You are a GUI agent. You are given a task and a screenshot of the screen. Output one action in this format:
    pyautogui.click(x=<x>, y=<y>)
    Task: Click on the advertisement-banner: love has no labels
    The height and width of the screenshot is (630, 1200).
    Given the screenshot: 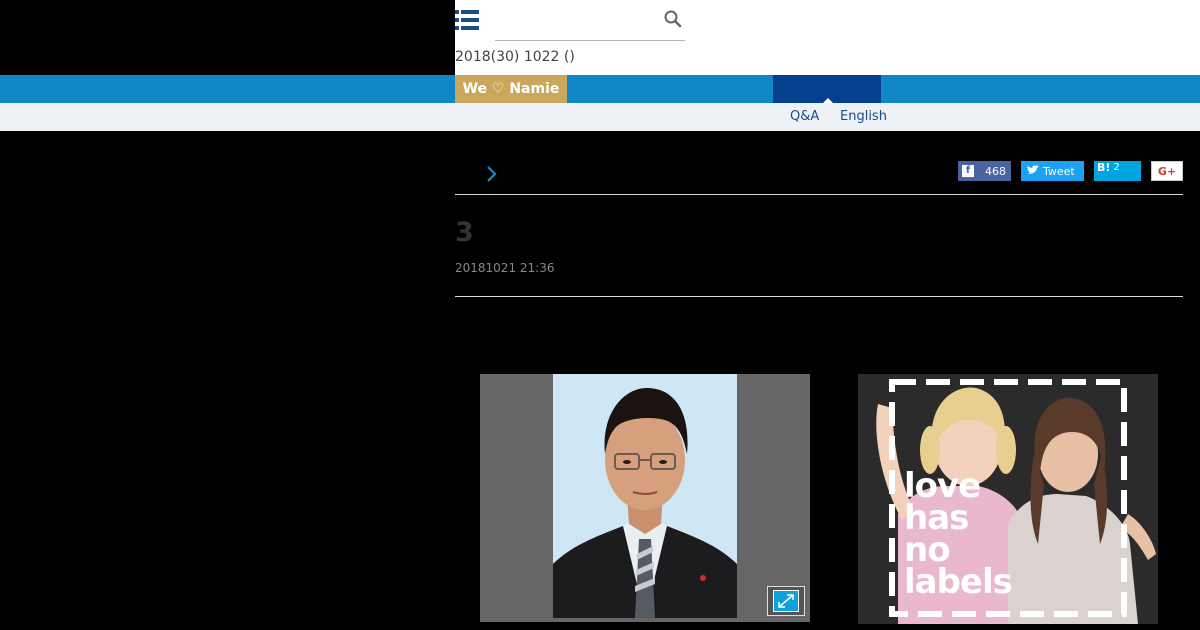 What is the action you would take?
    pyautogui.click(x=1008, y=499)
    